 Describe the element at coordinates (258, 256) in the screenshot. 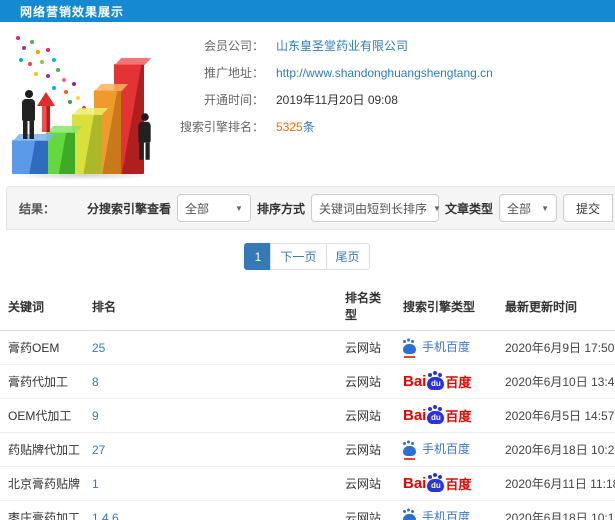

I see `page-1-button: 1` at that location.